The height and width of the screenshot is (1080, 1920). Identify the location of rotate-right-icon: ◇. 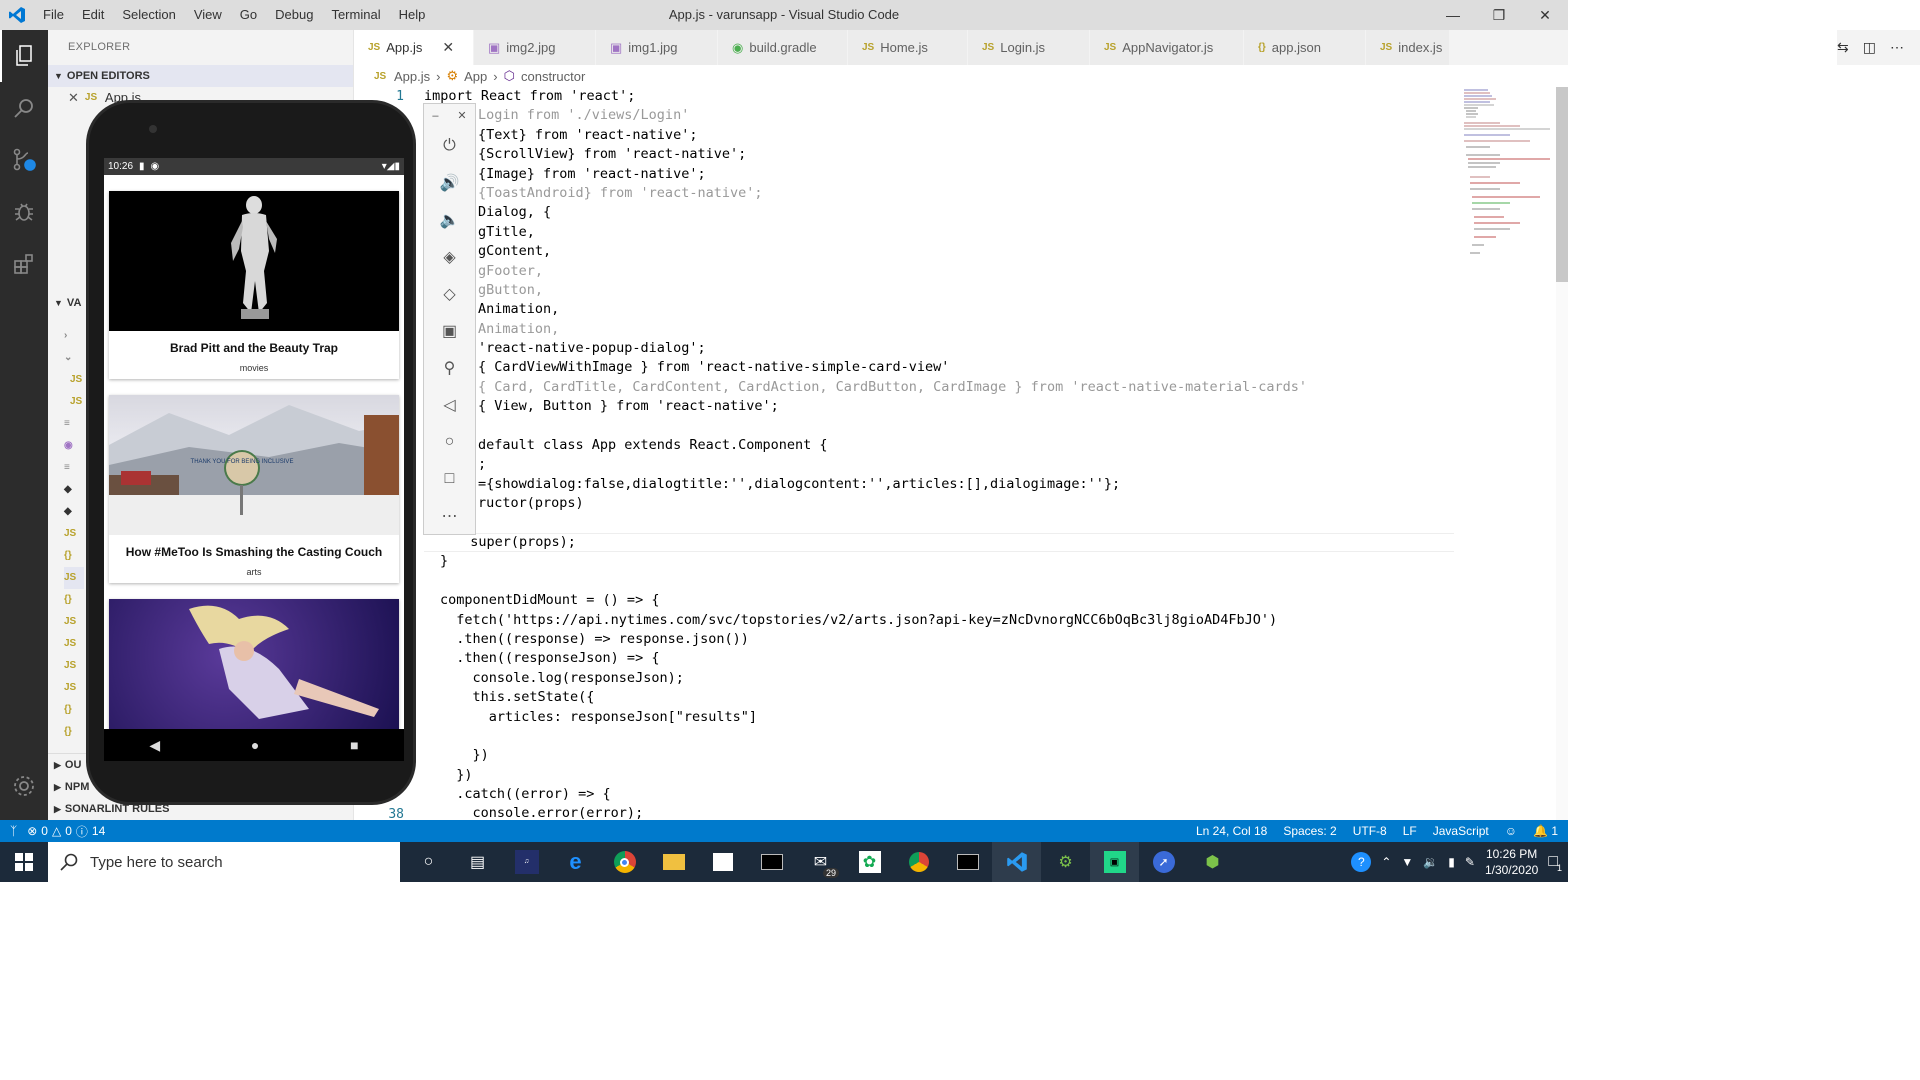
(449, 294).